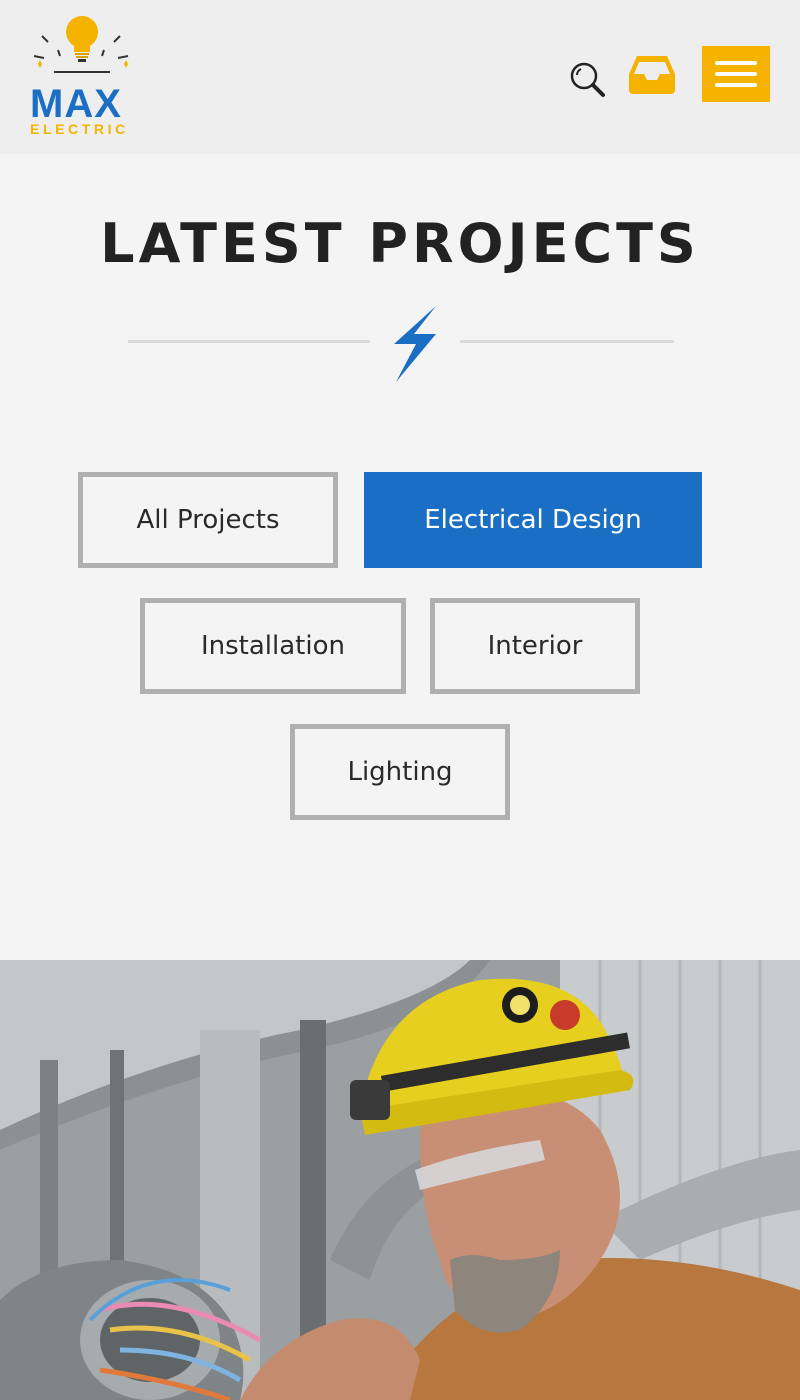  Describe the element at coordinates (400, 243) in the screenshot. I see `section-title: LATEST PROJECTS` at that location.